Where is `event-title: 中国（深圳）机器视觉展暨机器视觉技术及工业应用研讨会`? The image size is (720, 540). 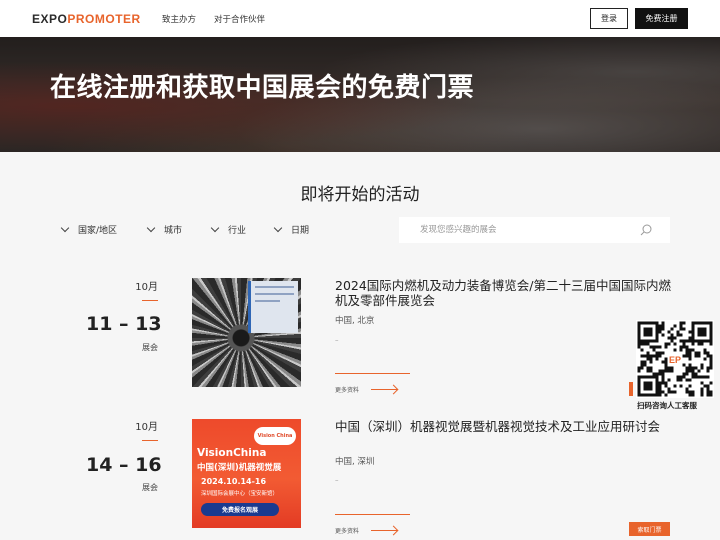
event-title: 中国（深圳）机器视觉展暨机器视觉技术及工业应用研讨会 is located at coordinates (505, 426).